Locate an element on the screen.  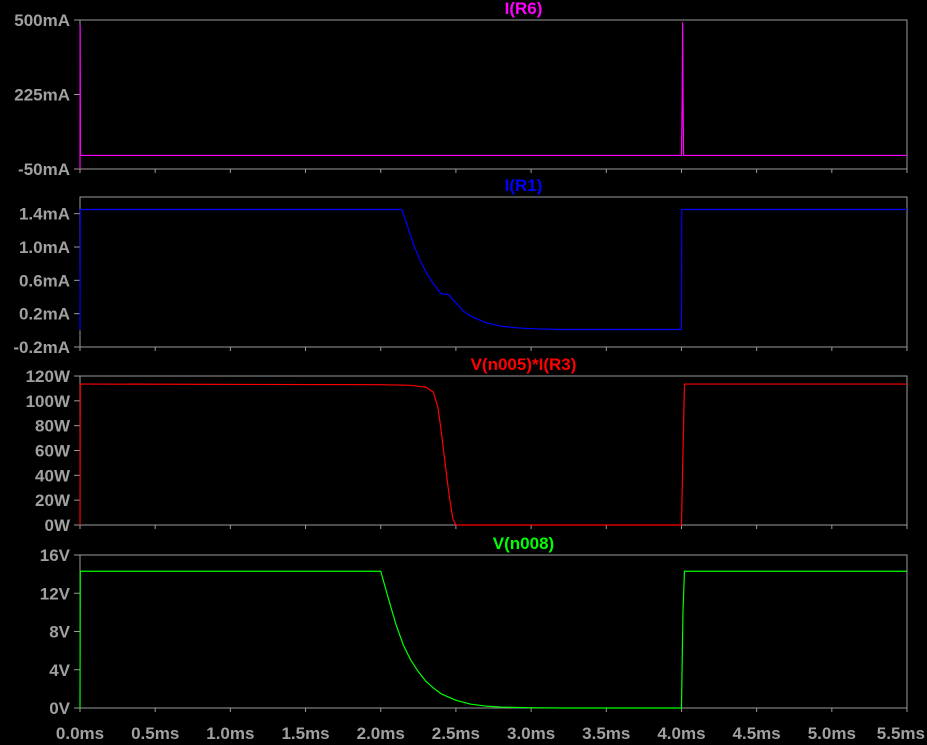
pane-title: V(n008) is located at coordinates (523, 543).